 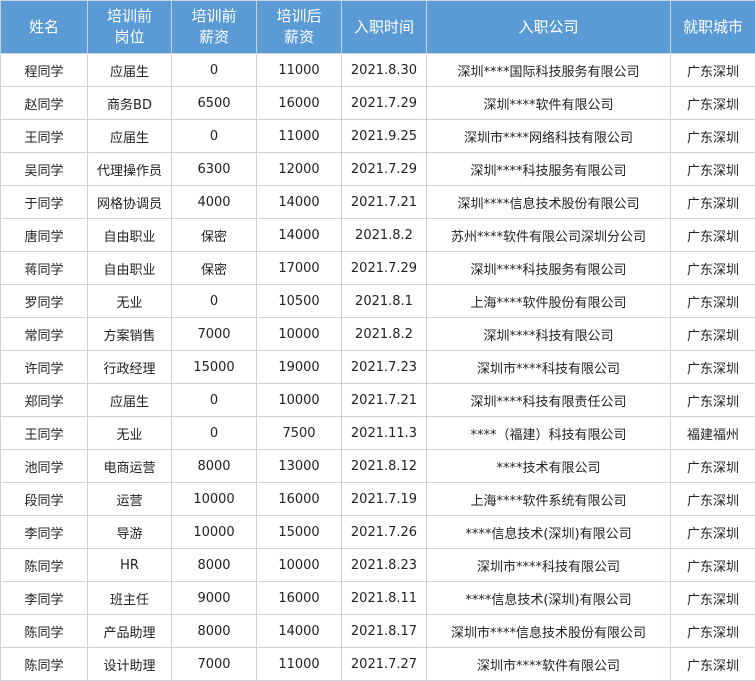 I want to click on cell-company: 深圳****国际科技服务有限公司, so click(x=548, y=70).